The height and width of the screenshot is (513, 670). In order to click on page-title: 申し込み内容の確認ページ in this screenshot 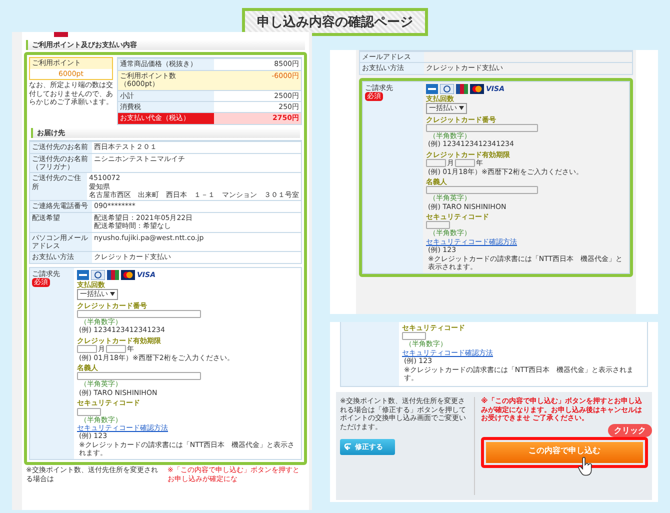, I will do `click(335, 22)`.